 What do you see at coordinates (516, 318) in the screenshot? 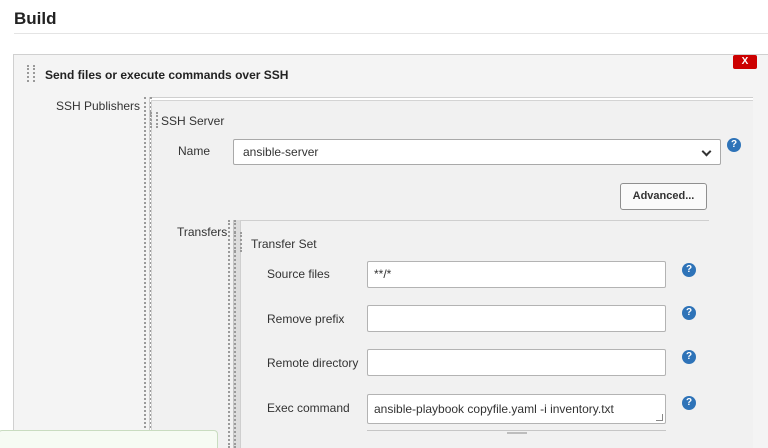
I see `remove-prefix-input` at bounding box center [516, 318].